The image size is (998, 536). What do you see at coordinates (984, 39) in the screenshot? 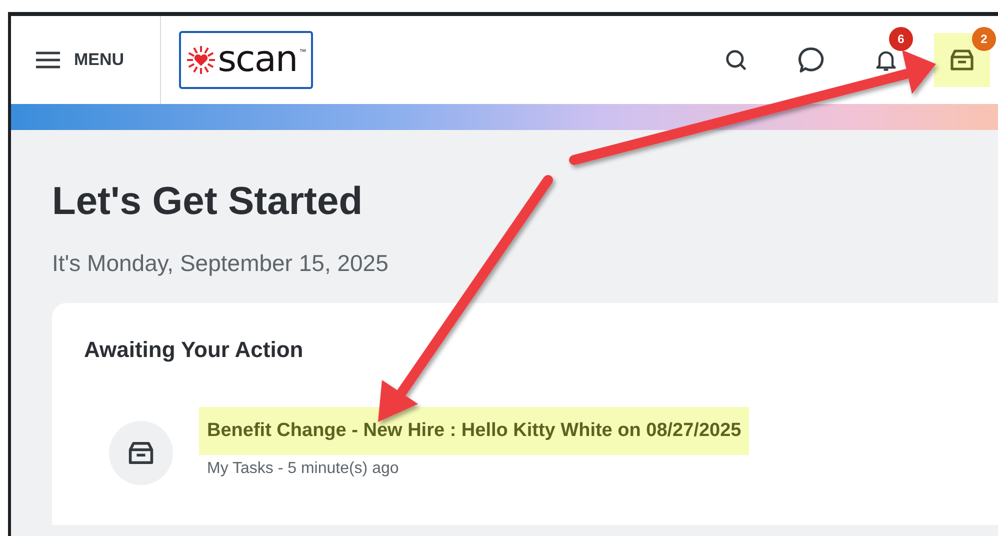
I see `count-badge: 2` at bounding box center [984, 39].